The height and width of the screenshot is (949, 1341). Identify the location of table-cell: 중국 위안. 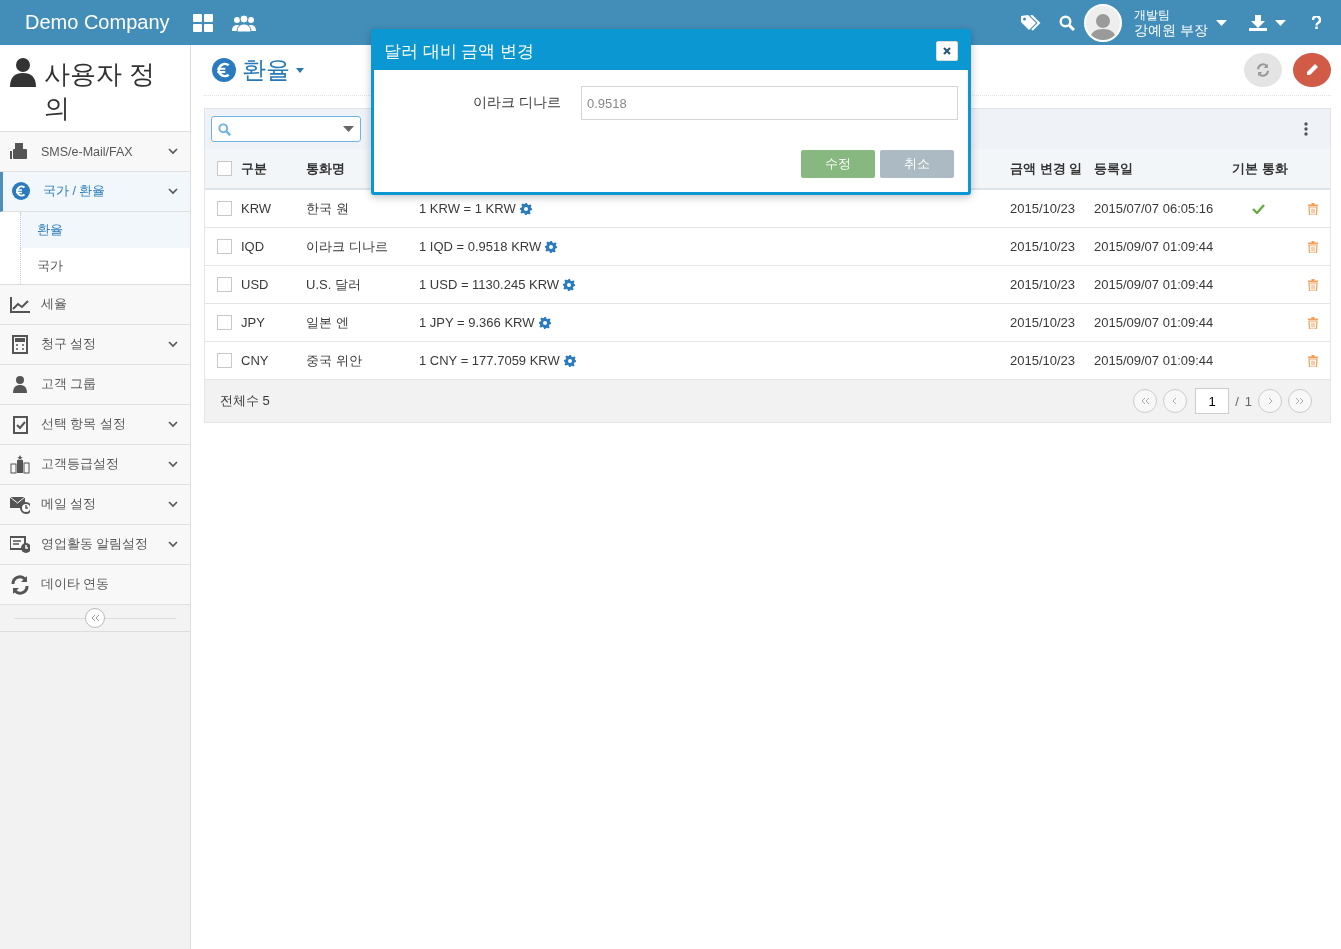
(334, 360).